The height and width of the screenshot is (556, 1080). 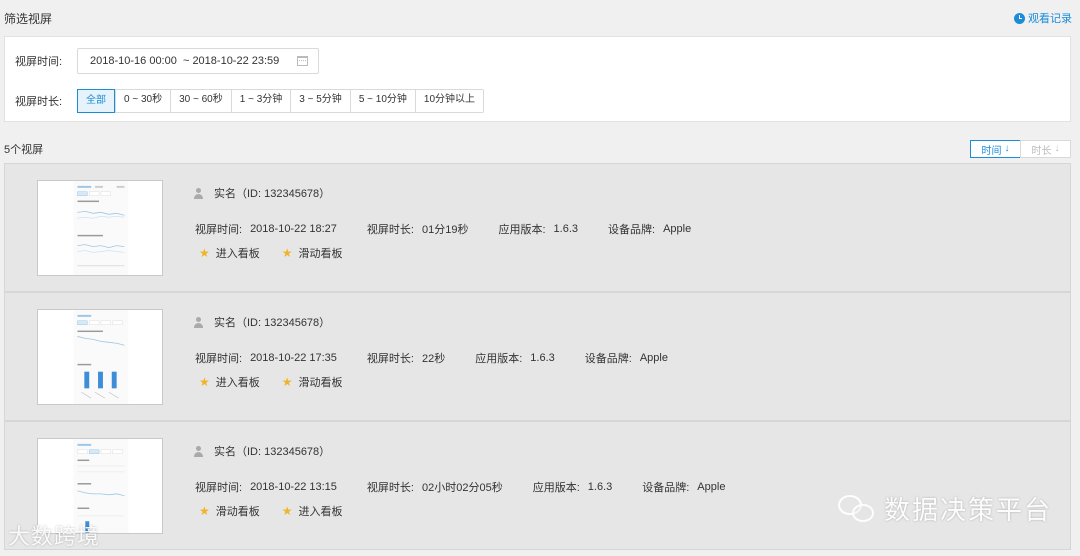 I want to click on duration-option-30-60s: 30 ~ 60秒, so click(x=200, y=101).